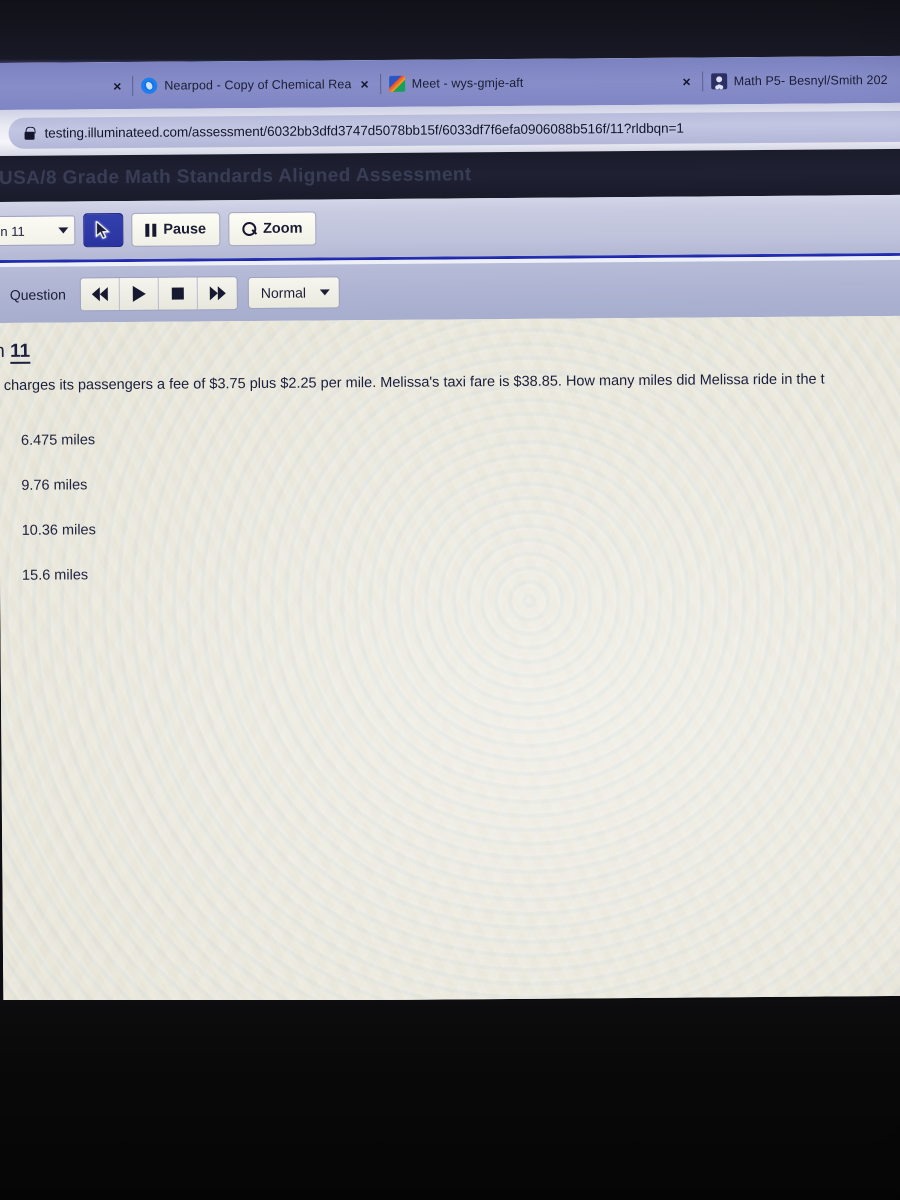 This screenshot has height=1200, width=900. I want to click on playback-speed-select: Normal, so click(294, 293).